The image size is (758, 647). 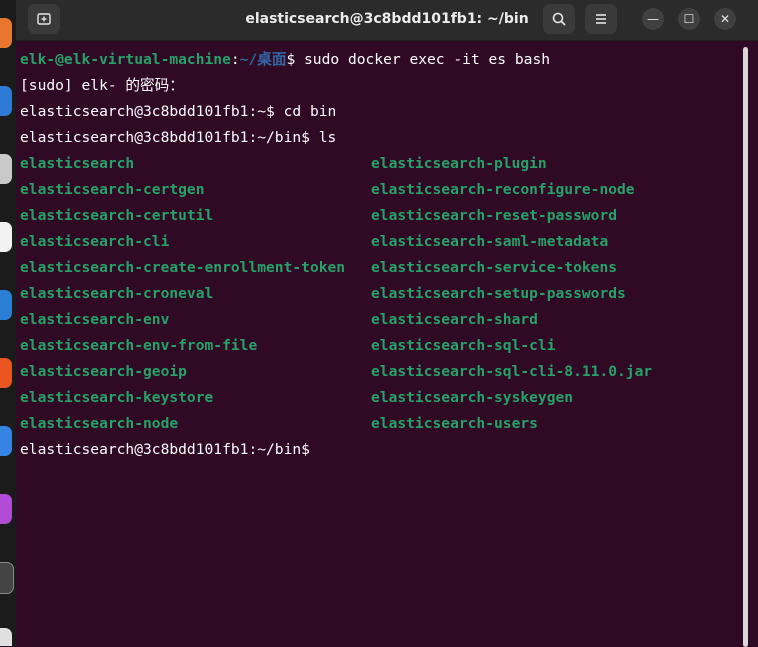 What do you see at coordinates (283, 164) in the screenshot?
I see `ls-row: elasticsearch elasticsearch-plugin` at bounding box center [283, 164].